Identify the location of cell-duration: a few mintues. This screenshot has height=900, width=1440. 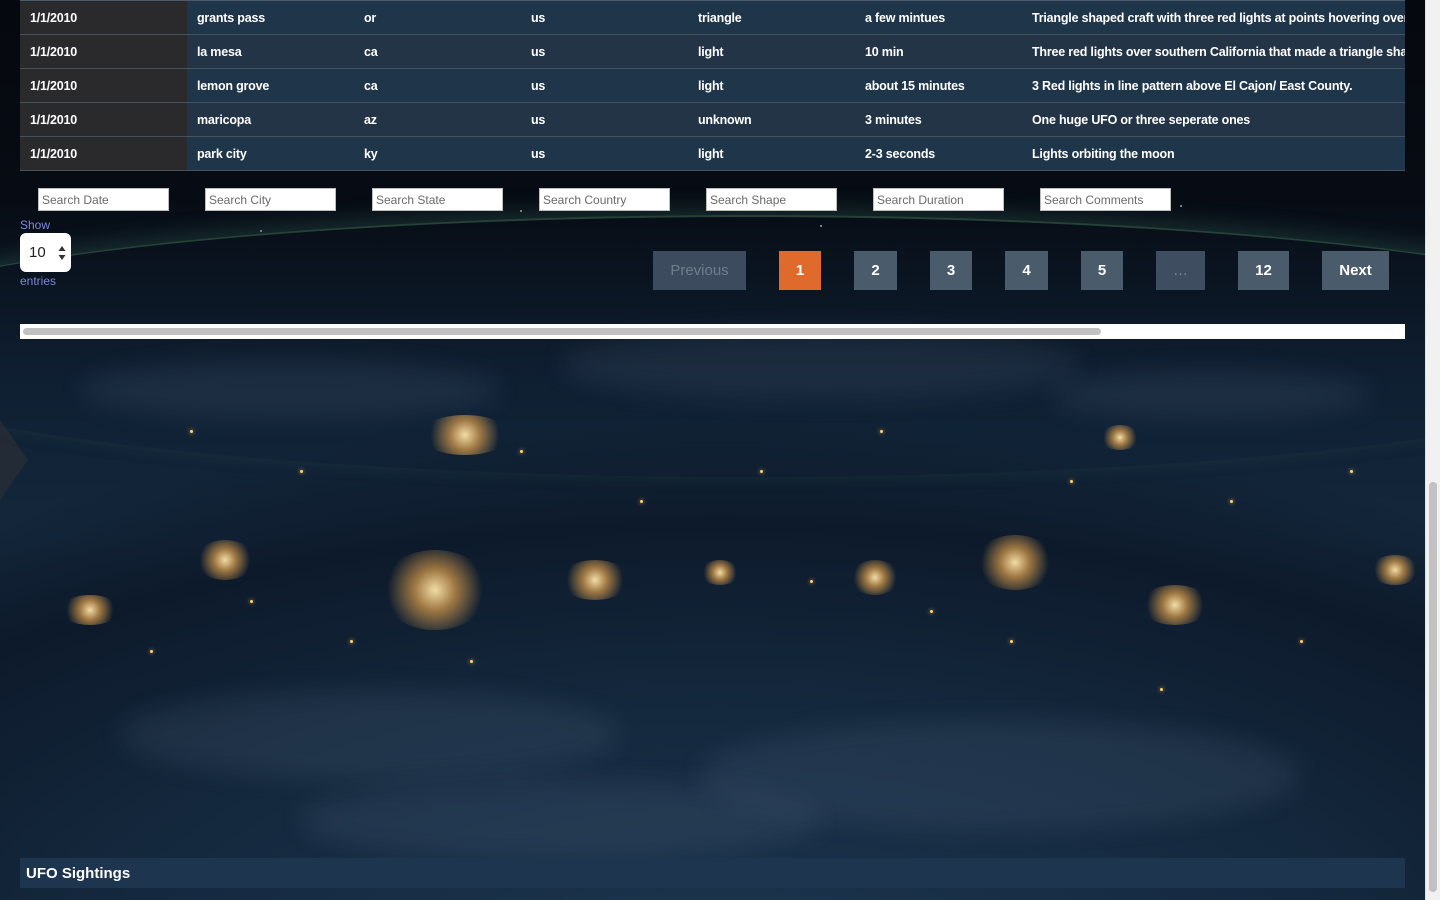
(938, 17).